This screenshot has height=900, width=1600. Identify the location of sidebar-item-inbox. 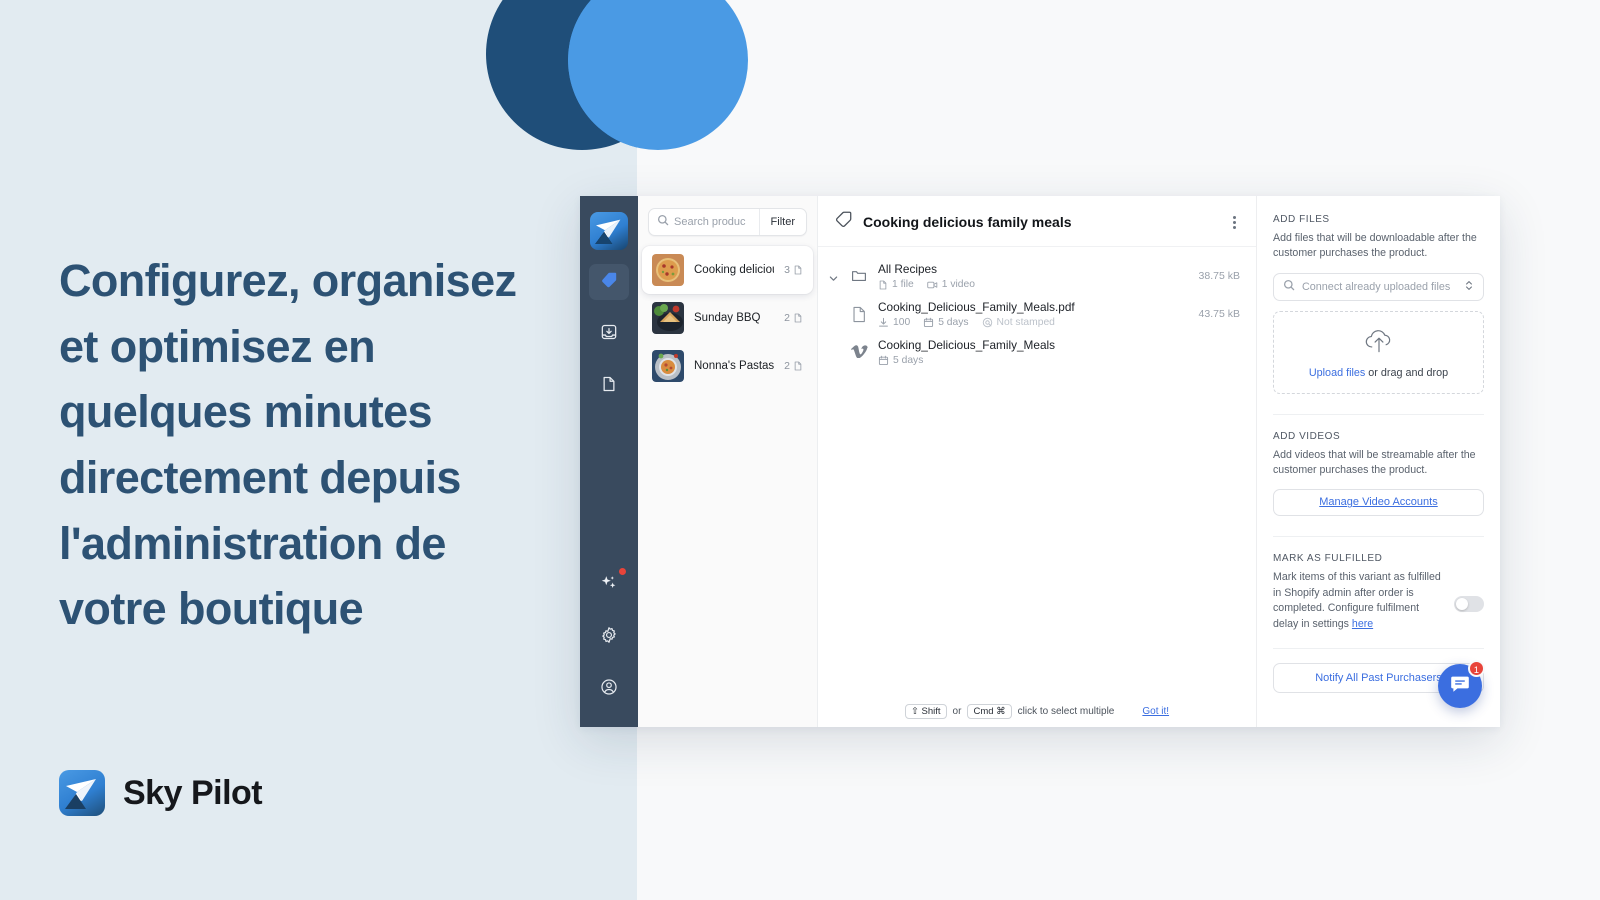
(609, 334).